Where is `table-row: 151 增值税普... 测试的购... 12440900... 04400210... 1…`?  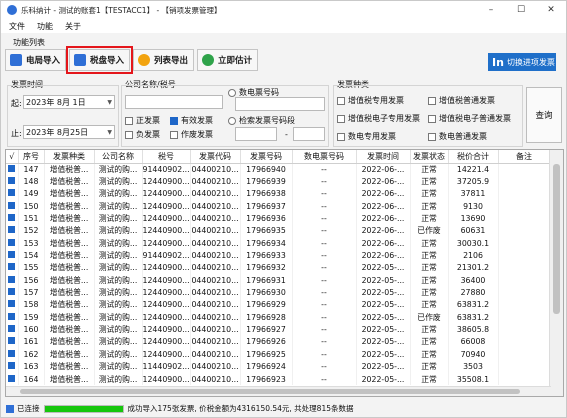
table-row: 151 增值税普... 测试的购... 12440900... 04400210... 1… is located at coordinates (278, 218).